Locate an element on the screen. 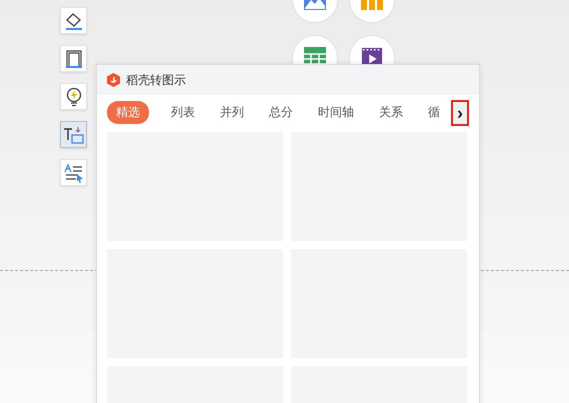 The height and width of the screenshot is (403, 569). text-select-icon is located at coordinates (74, 172).